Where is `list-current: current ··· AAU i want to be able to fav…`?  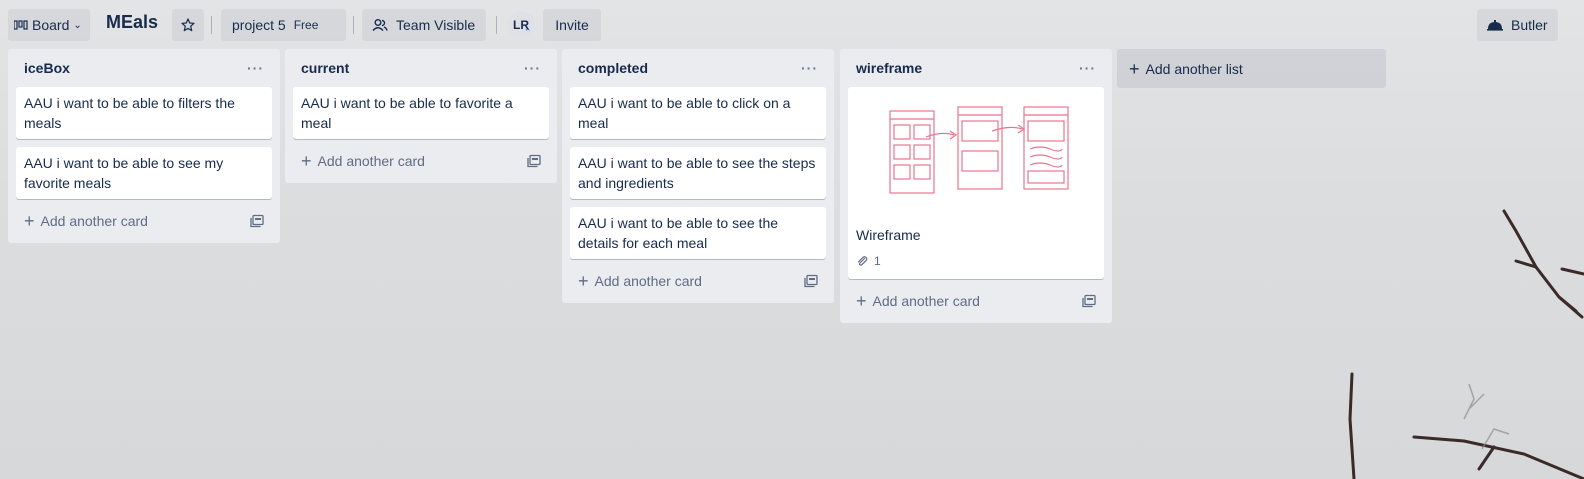 list-current: current ··· AAU i want to be able to fav… is located at coordinates (421, 116).